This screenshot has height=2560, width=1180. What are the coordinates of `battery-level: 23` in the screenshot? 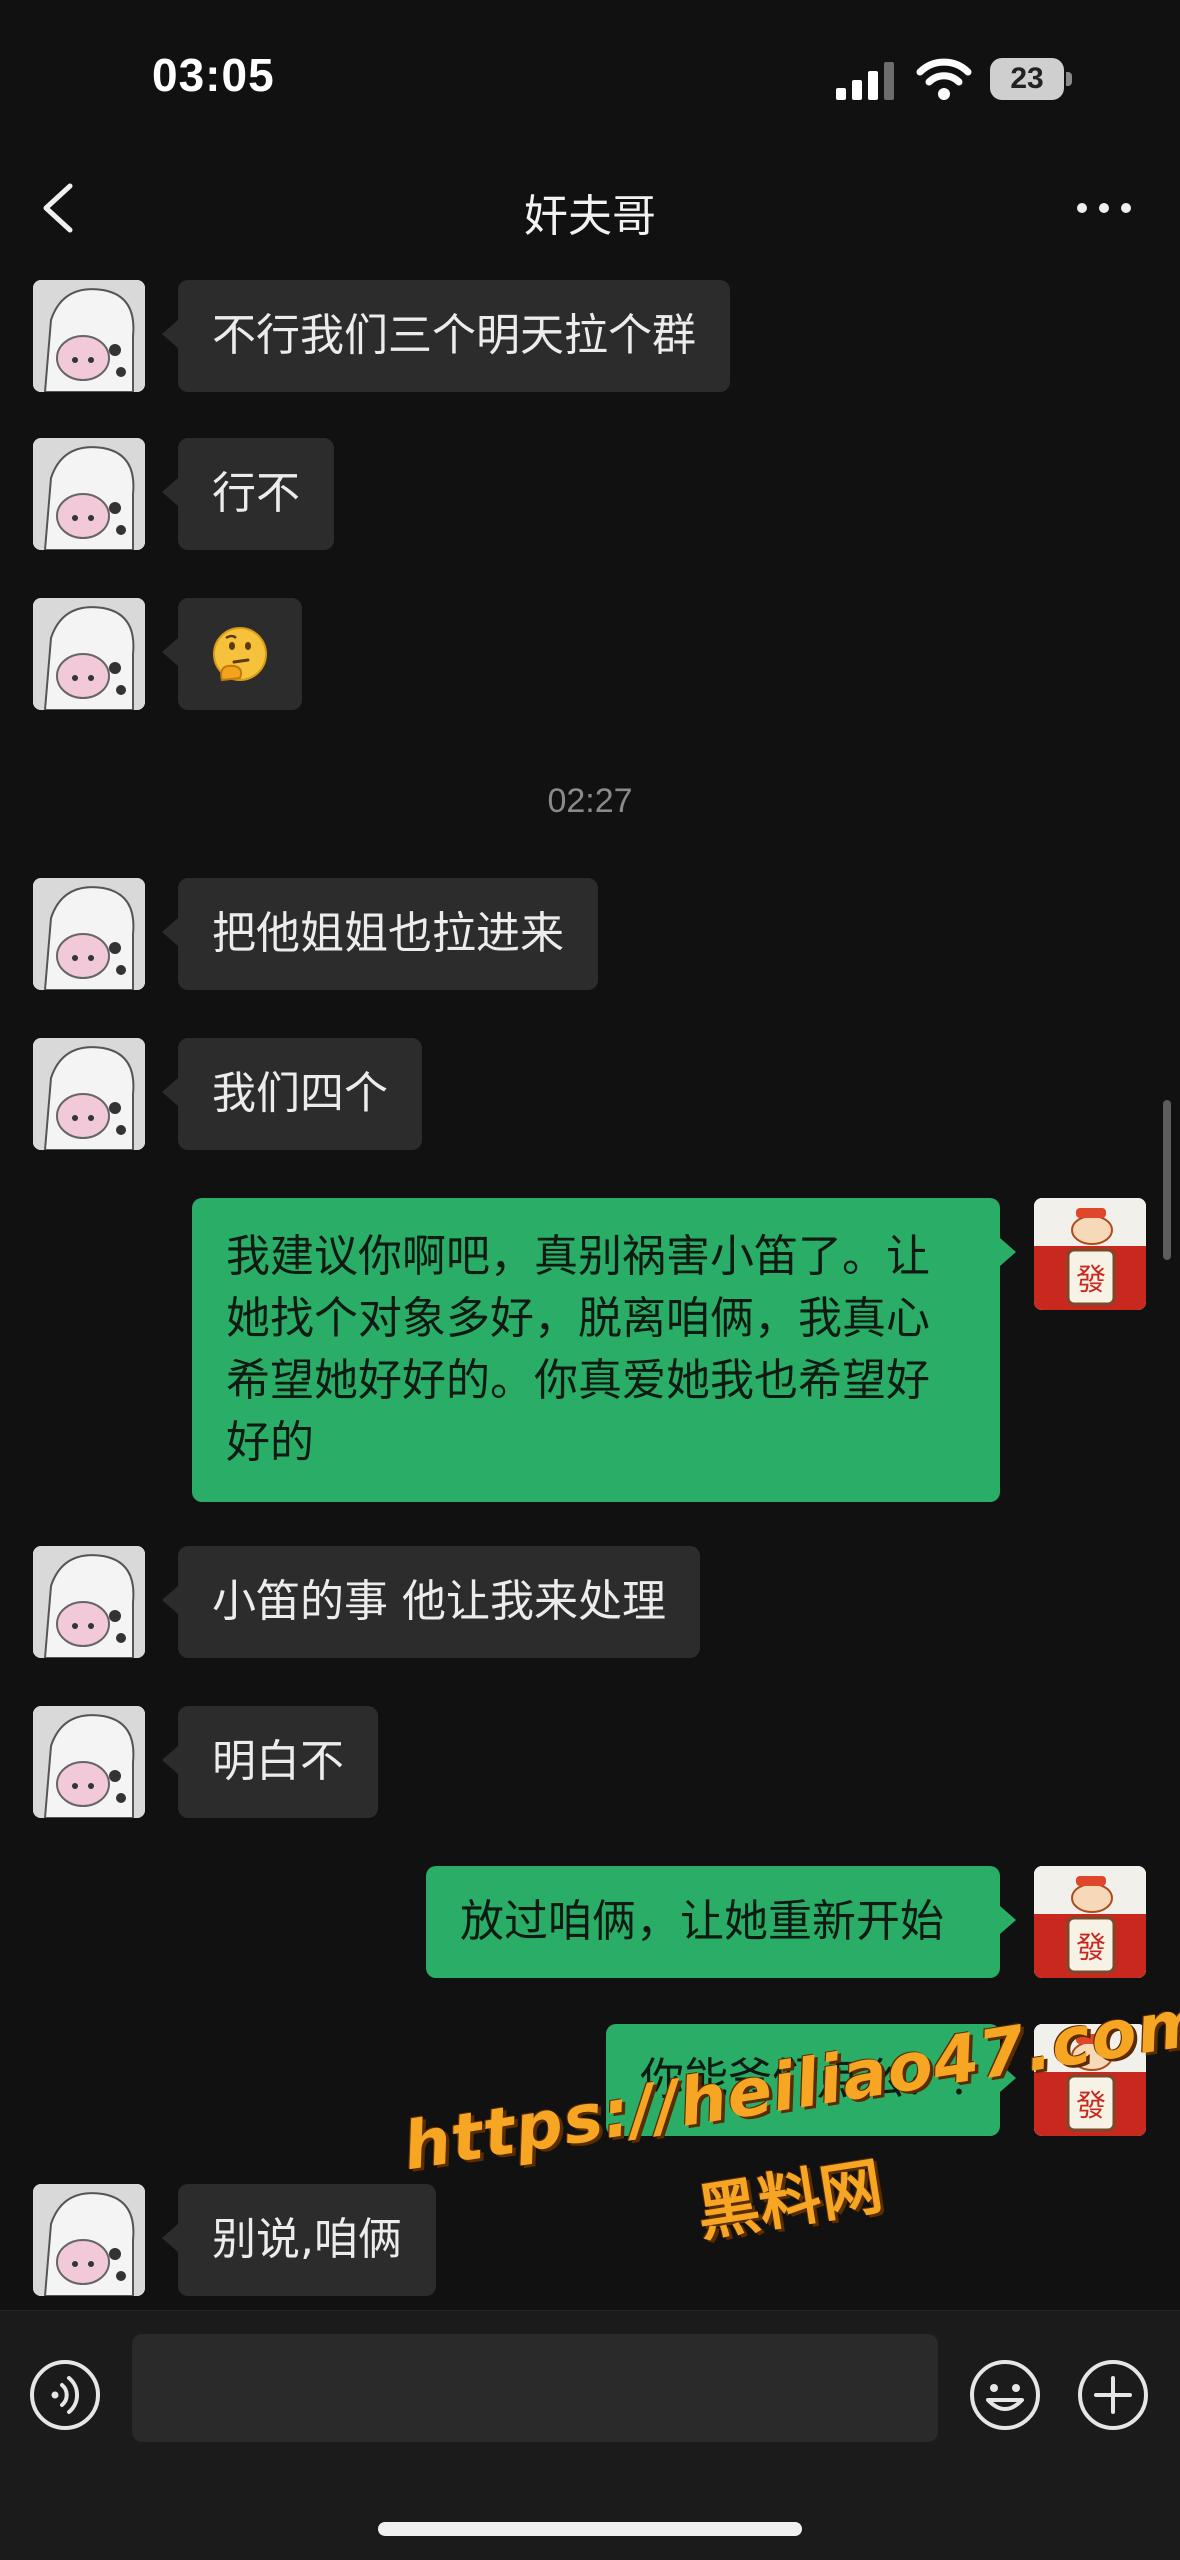 It's located at (1027, 78).